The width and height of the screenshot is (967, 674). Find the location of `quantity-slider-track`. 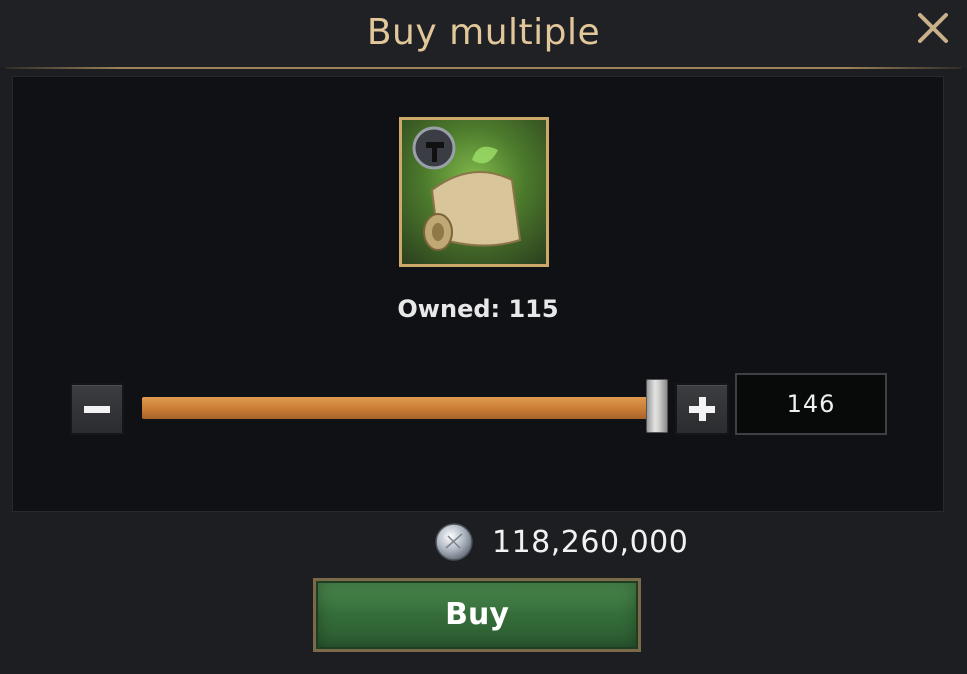

quantity-slider-track is located at coordinates (399, 408).